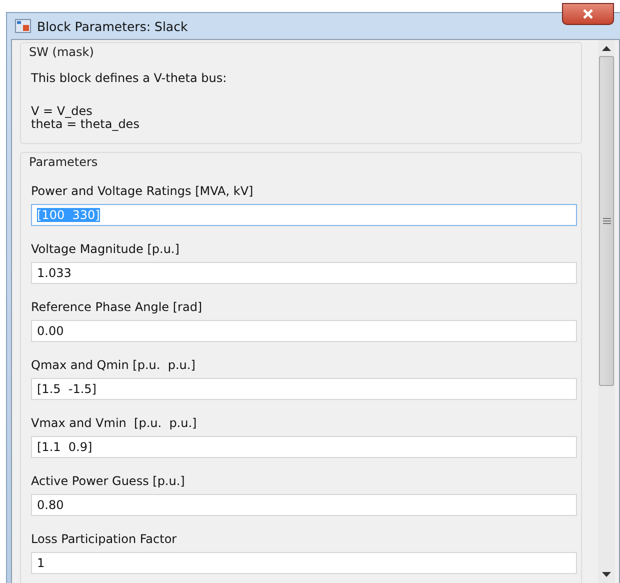  What do you see at coordinates (606, 574) in the screenshot?
I see `scroll-down-icon` at bounding box center [606, 574].